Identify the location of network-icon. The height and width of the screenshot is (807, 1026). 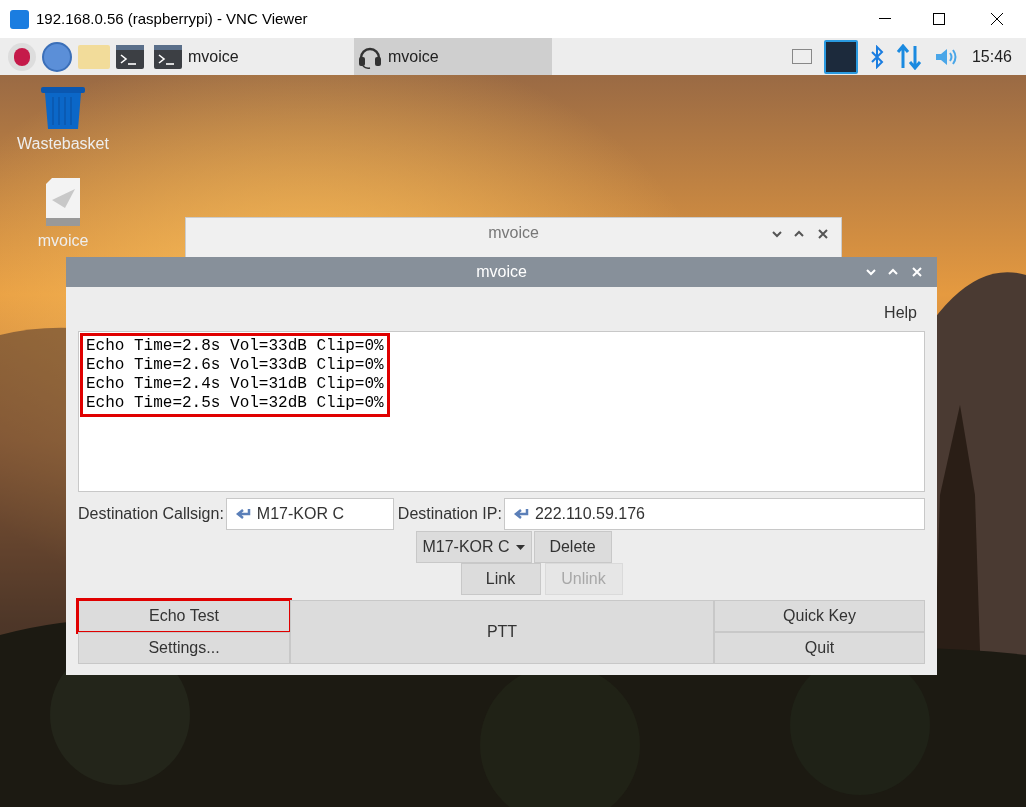
(908, 56).